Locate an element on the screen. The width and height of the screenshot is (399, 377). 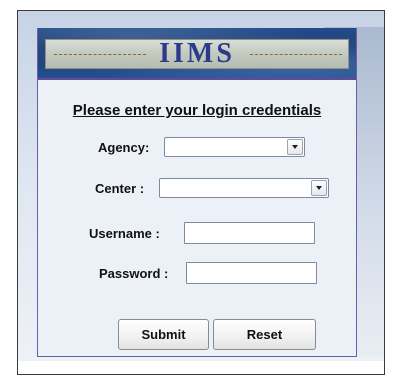
username-row: Username : is located at coordinates (202, 233).